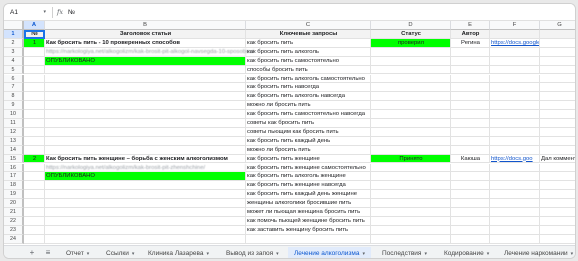 The image size is (578, 261). I want to click on cell-keyword: как бросить пить, so click(308, 43).